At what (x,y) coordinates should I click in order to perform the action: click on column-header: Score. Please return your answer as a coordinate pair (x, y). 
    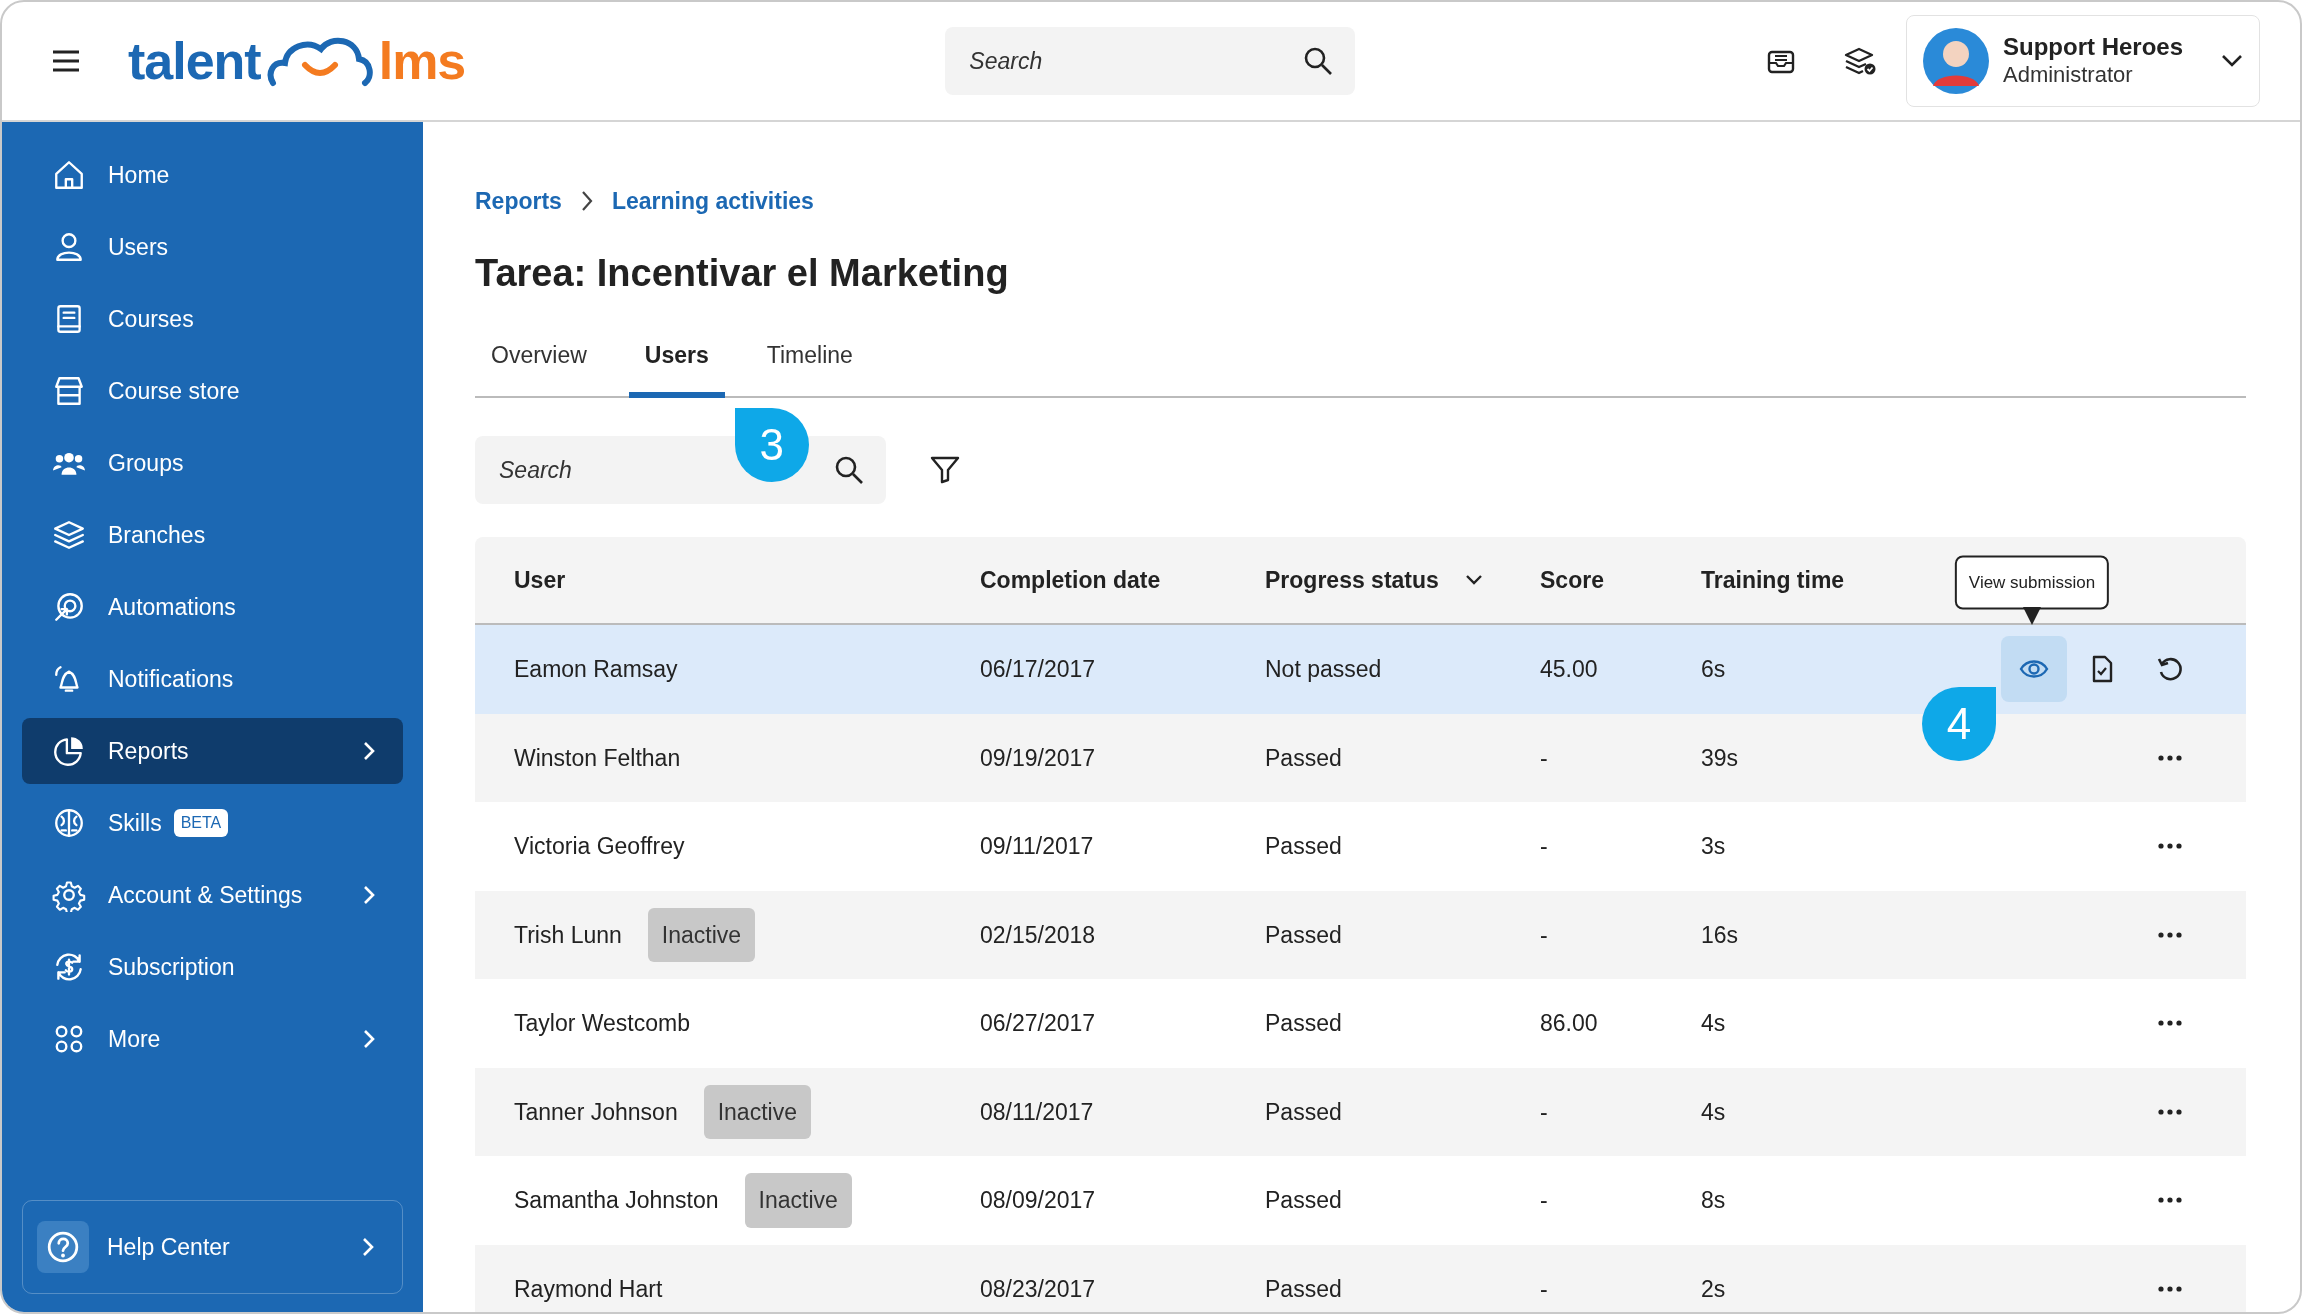
    Looking at the image, I should click on (1572, 580).